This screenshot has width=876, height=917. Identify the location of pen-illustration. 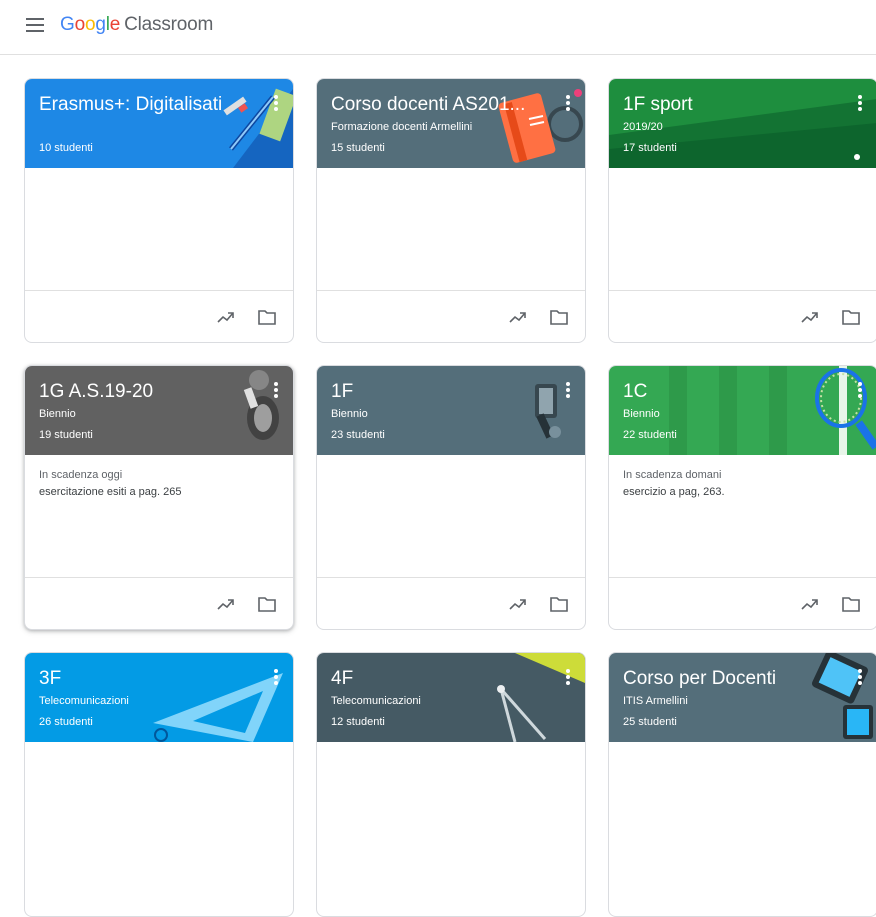
(258, 128).